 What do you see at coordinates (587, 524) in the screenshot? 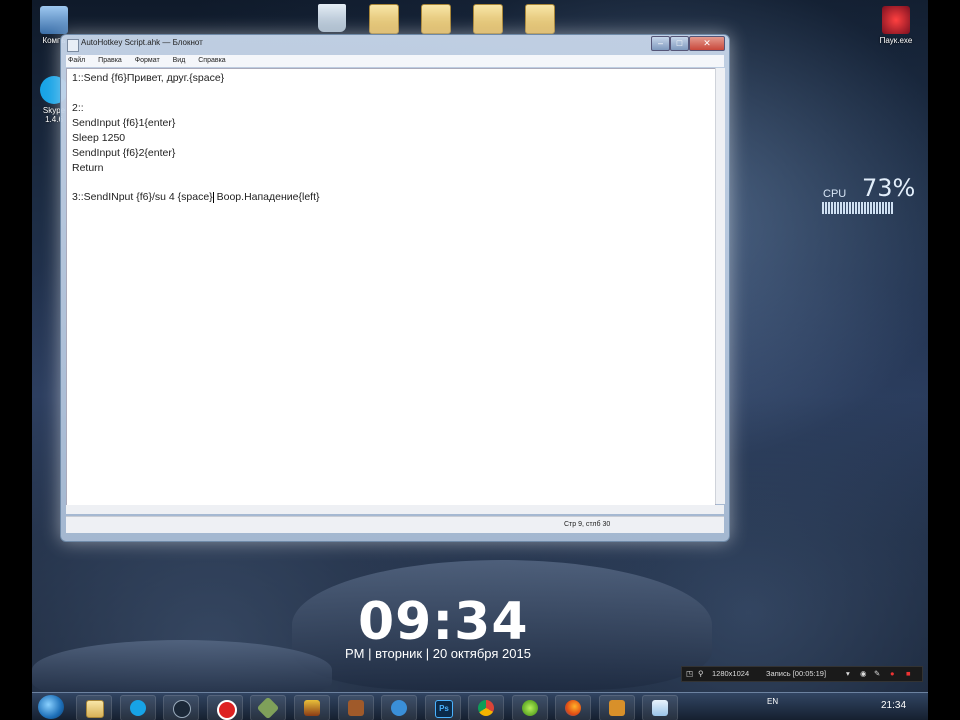
I see `cursor-position: Стр 9, стлб 30` at bounding box center [587, 524].